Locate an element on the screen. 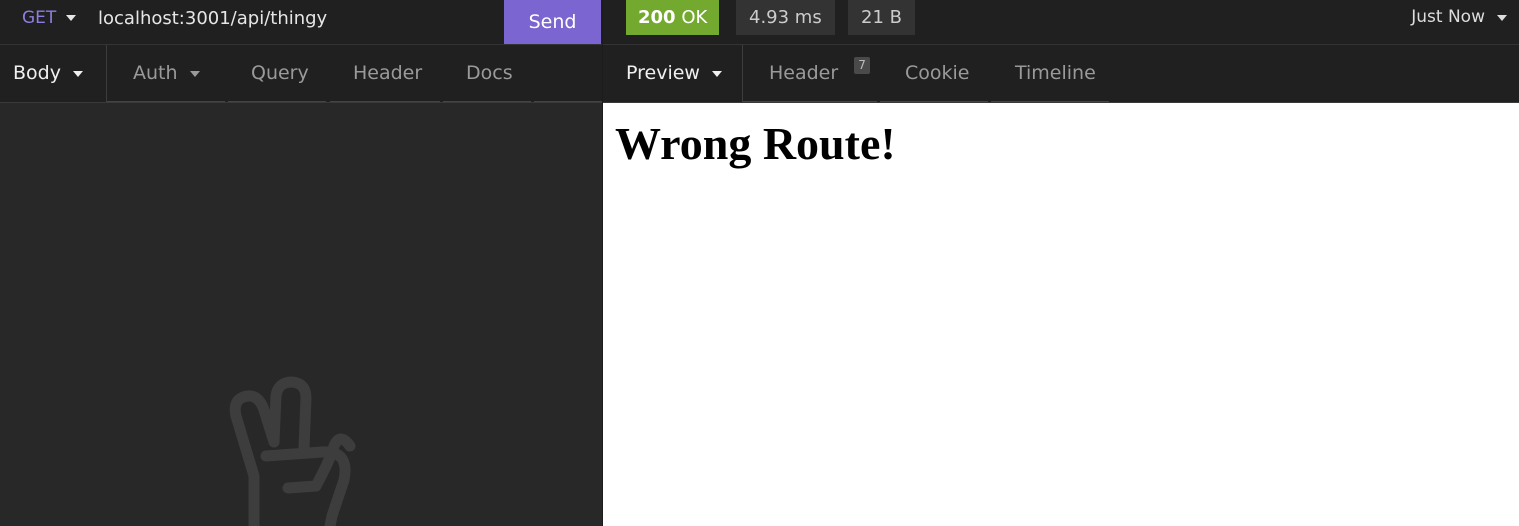 This screenshot has width=1519, height=526. tab-preview-label: Preview is located at coordinates (663, 73).